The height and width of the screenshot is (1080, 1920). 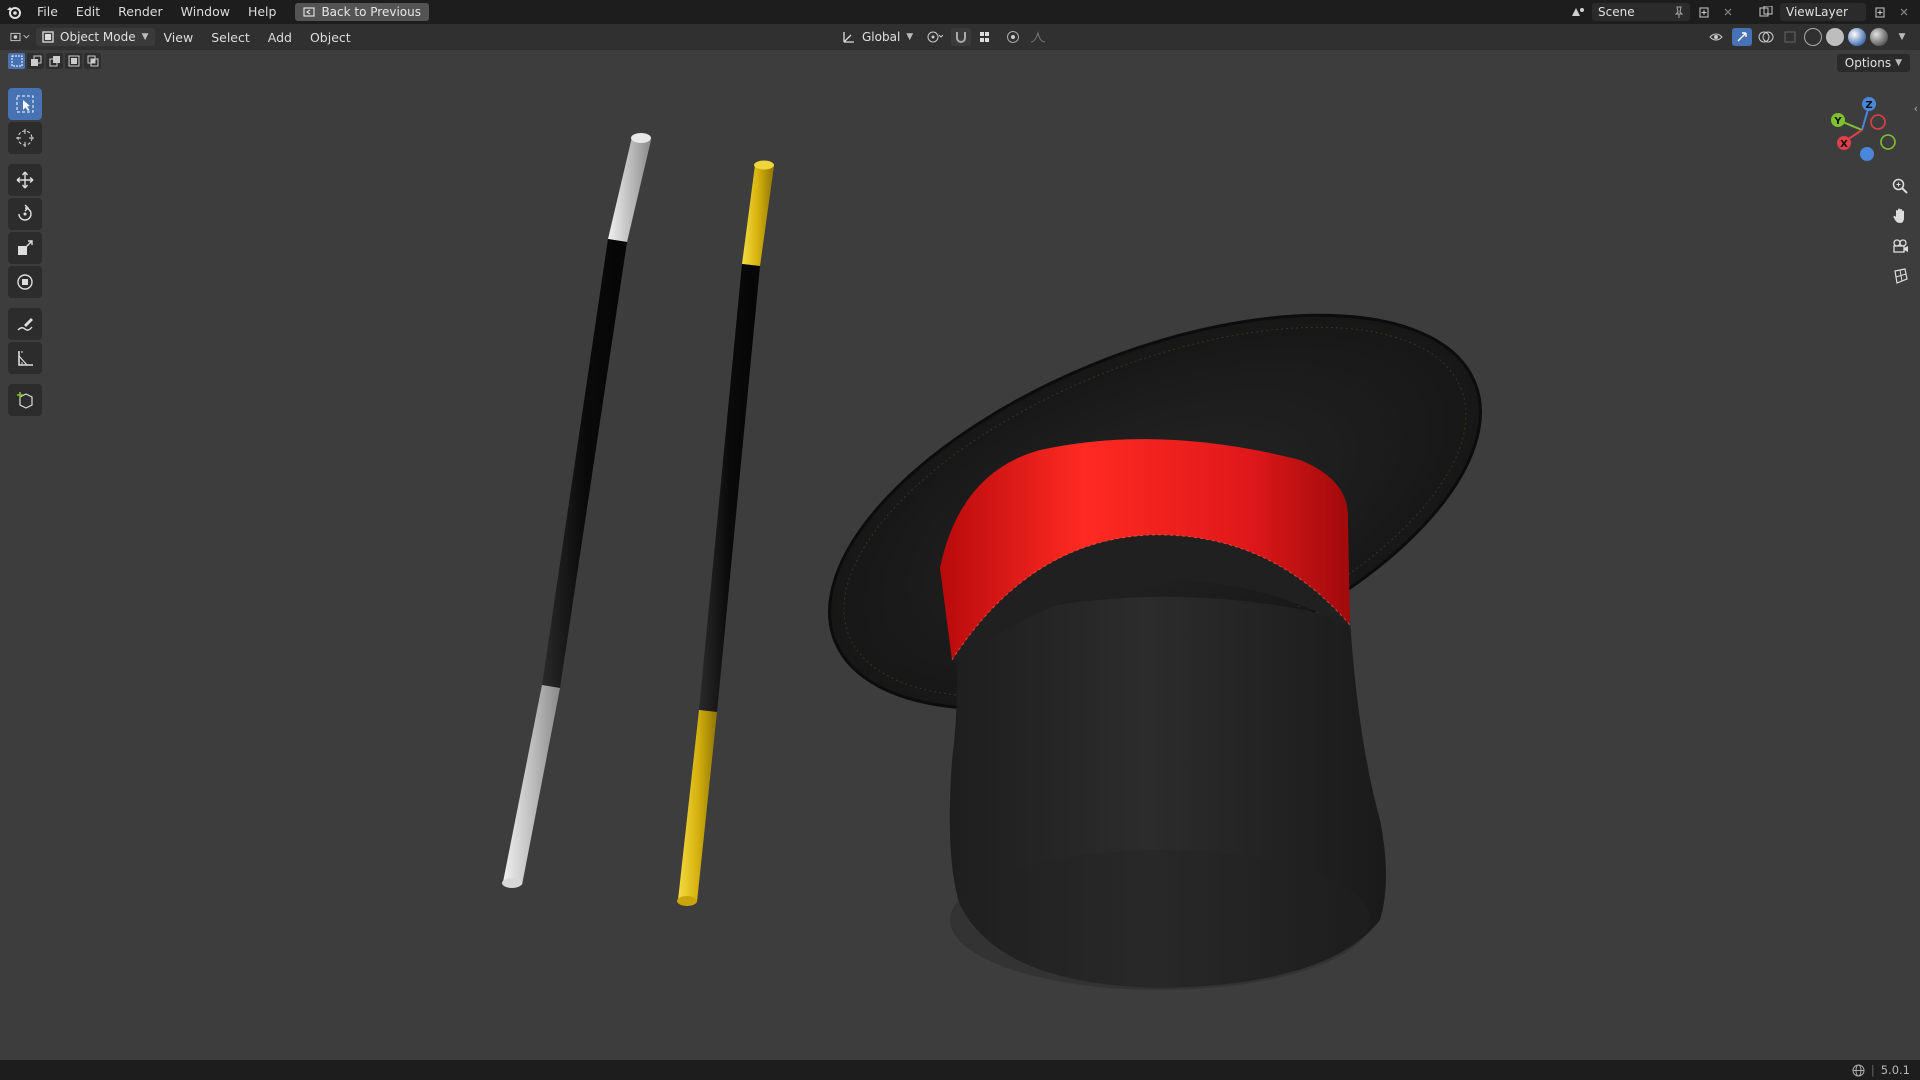 I want to click on pivot-point-icon, so click(x=935, y=37).